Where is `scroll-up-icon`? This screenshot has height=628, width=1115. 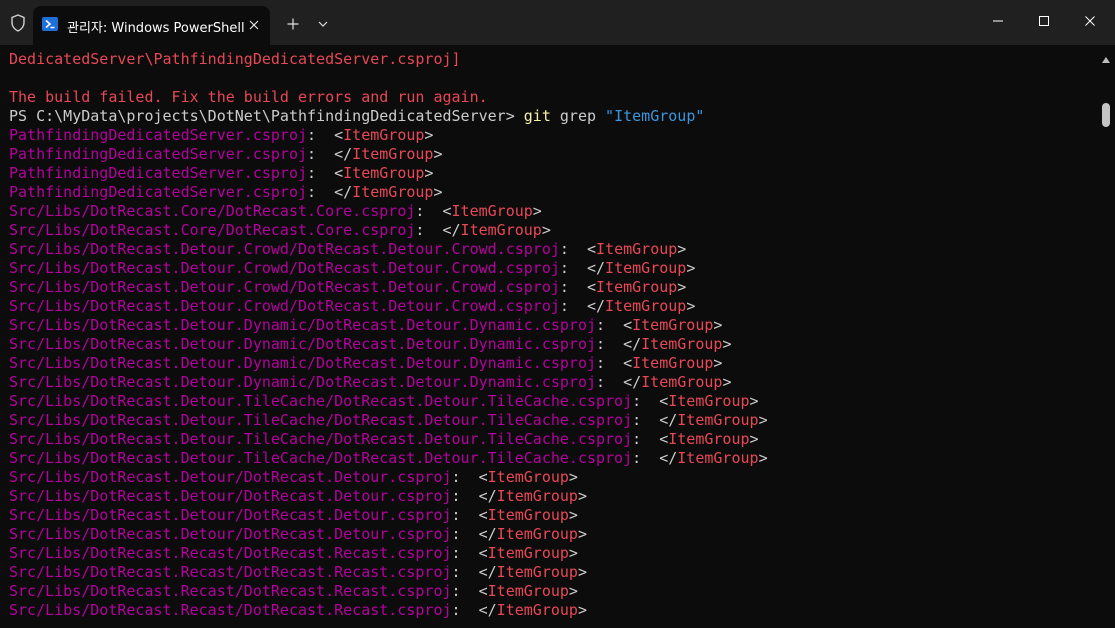 scroll-up-icon is located at coordinates (1106, 57).